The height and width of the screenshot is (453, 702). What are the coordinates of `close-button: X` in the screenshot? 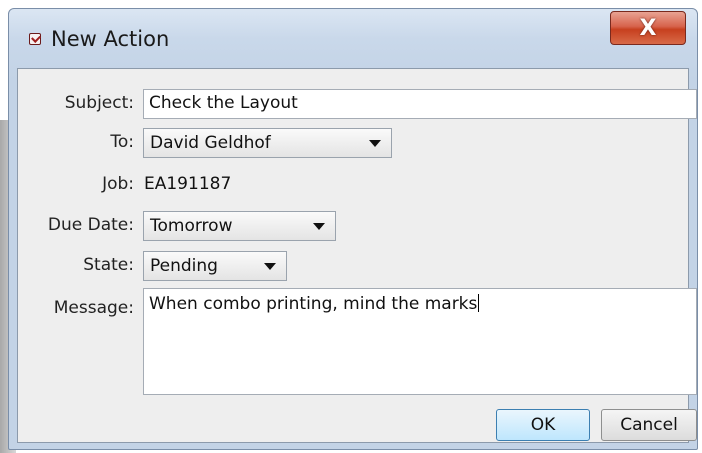 It's located at (648, 28).